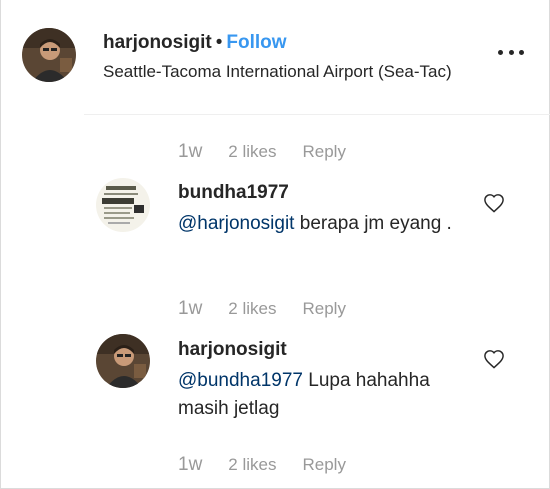 The height and width of the screenshot is (489, 550). I want to click on header-divider, so click(317, 114).